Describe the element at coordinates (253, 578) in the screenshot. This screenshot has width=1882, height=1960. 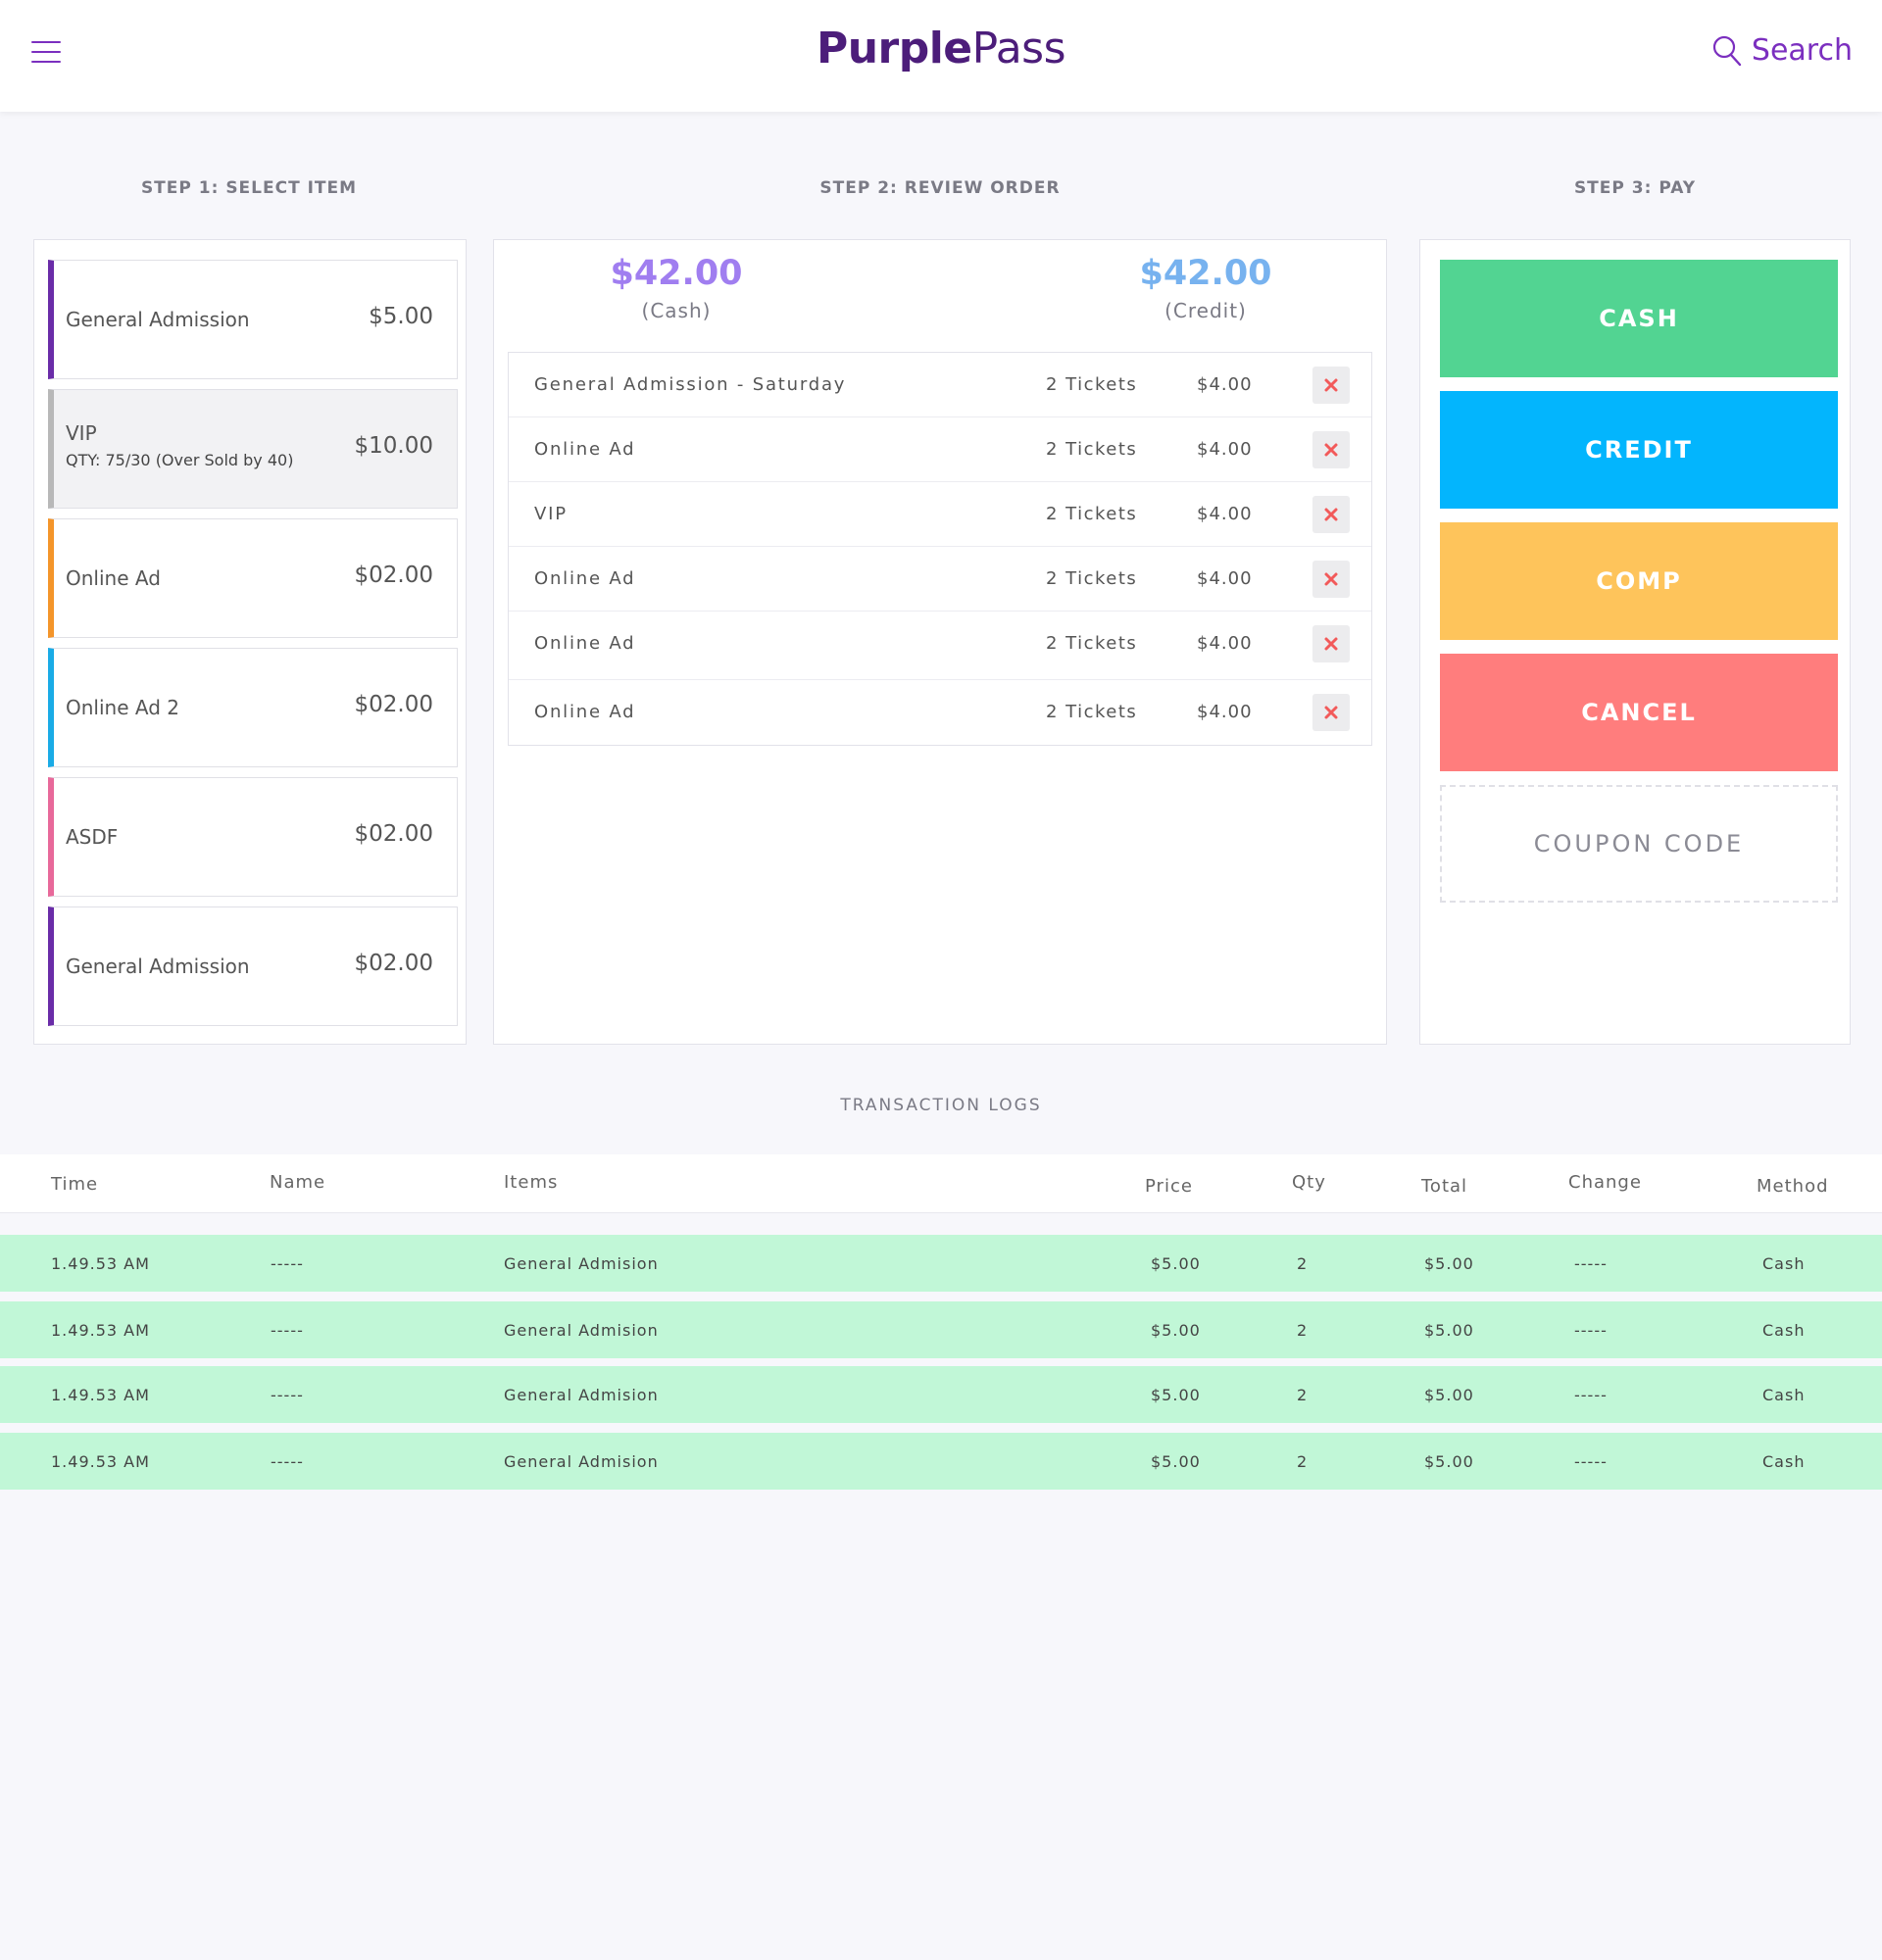
I see `item-card: Online Ad $02.00` at that location.